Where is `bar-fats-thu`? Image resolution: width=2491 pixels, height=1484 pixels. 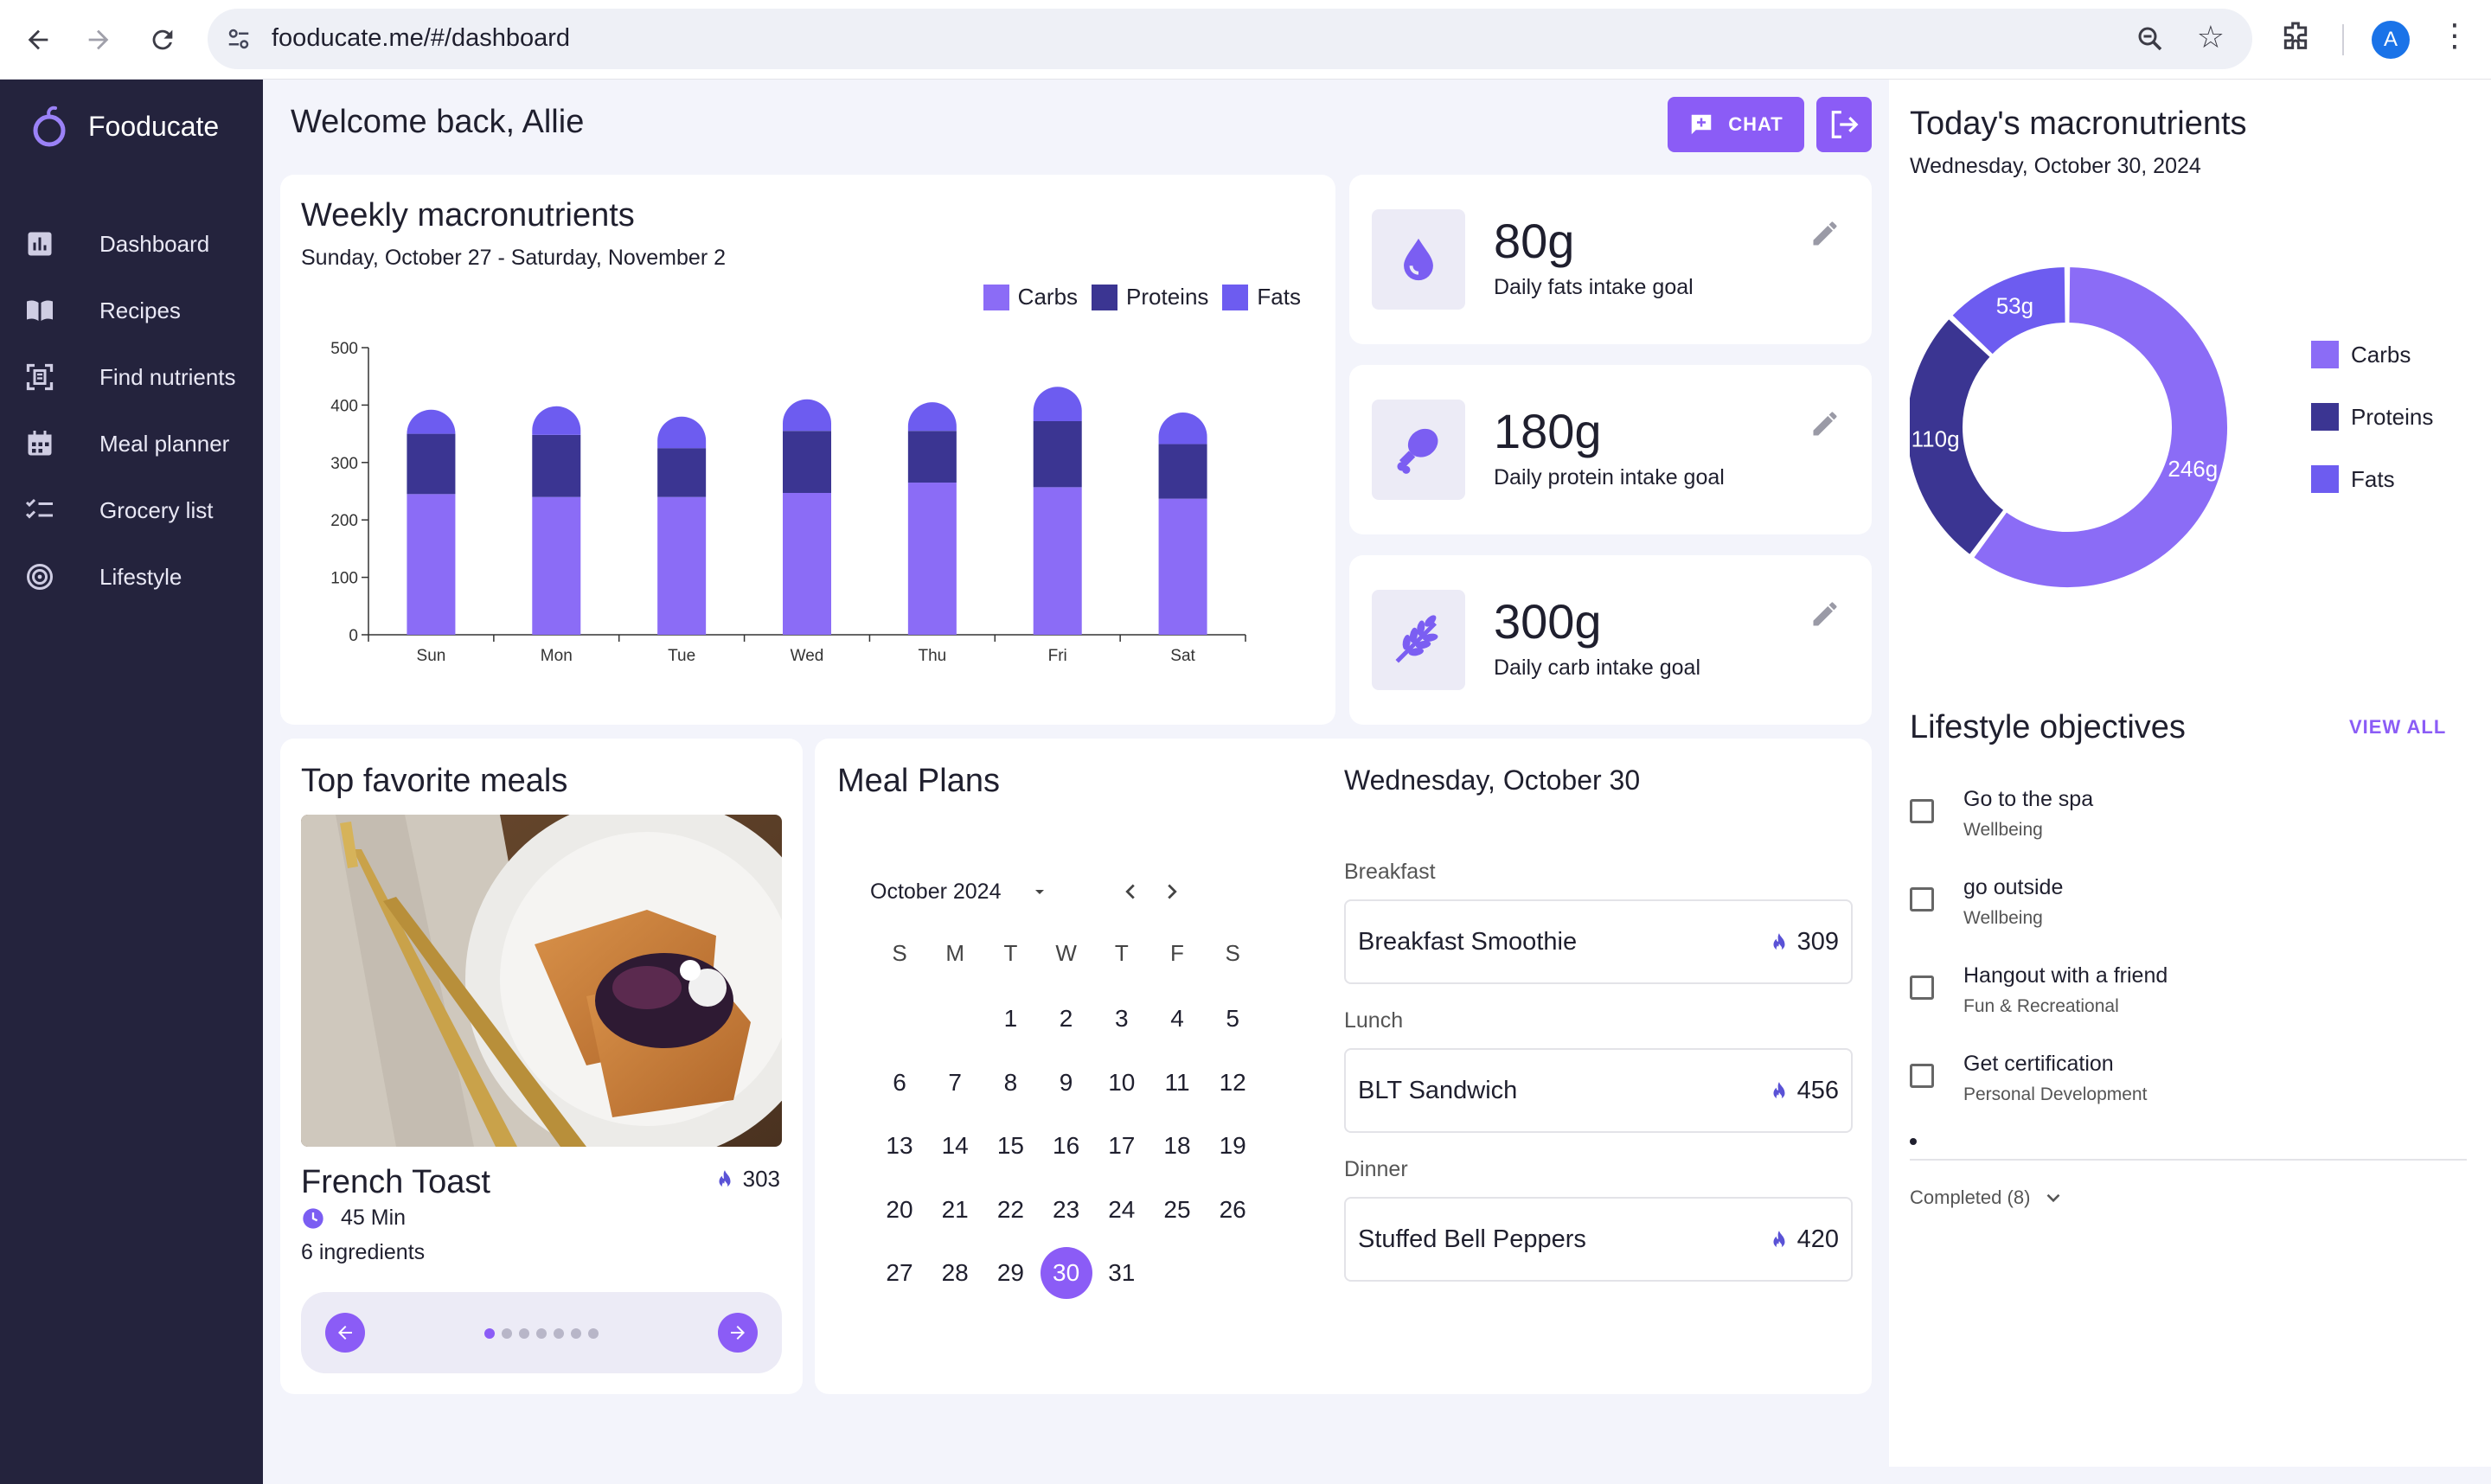 bar-fats-thu is located at coordinates (932, 417).